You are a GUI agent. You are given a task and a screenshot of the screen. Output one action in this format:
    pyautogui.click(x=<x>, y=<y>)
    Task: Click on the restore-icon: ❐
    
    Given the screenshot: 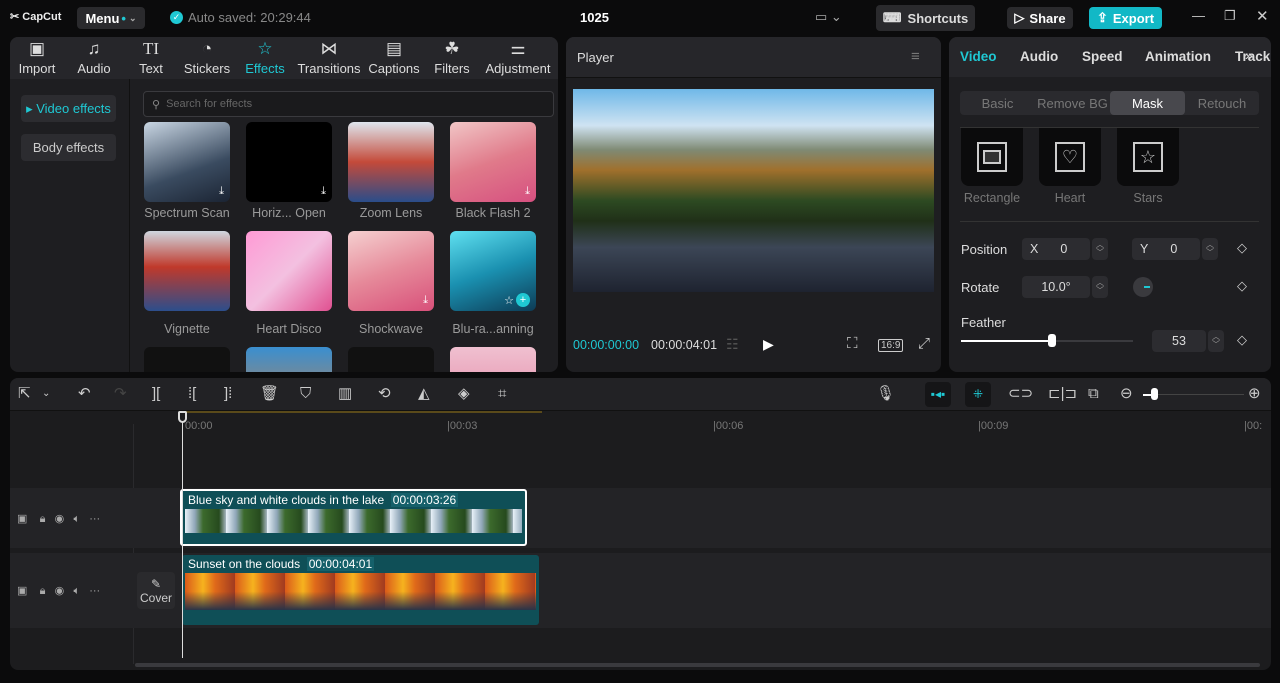 What is the action you would take?
    pyautogui.click(x=1230, y=16)
    